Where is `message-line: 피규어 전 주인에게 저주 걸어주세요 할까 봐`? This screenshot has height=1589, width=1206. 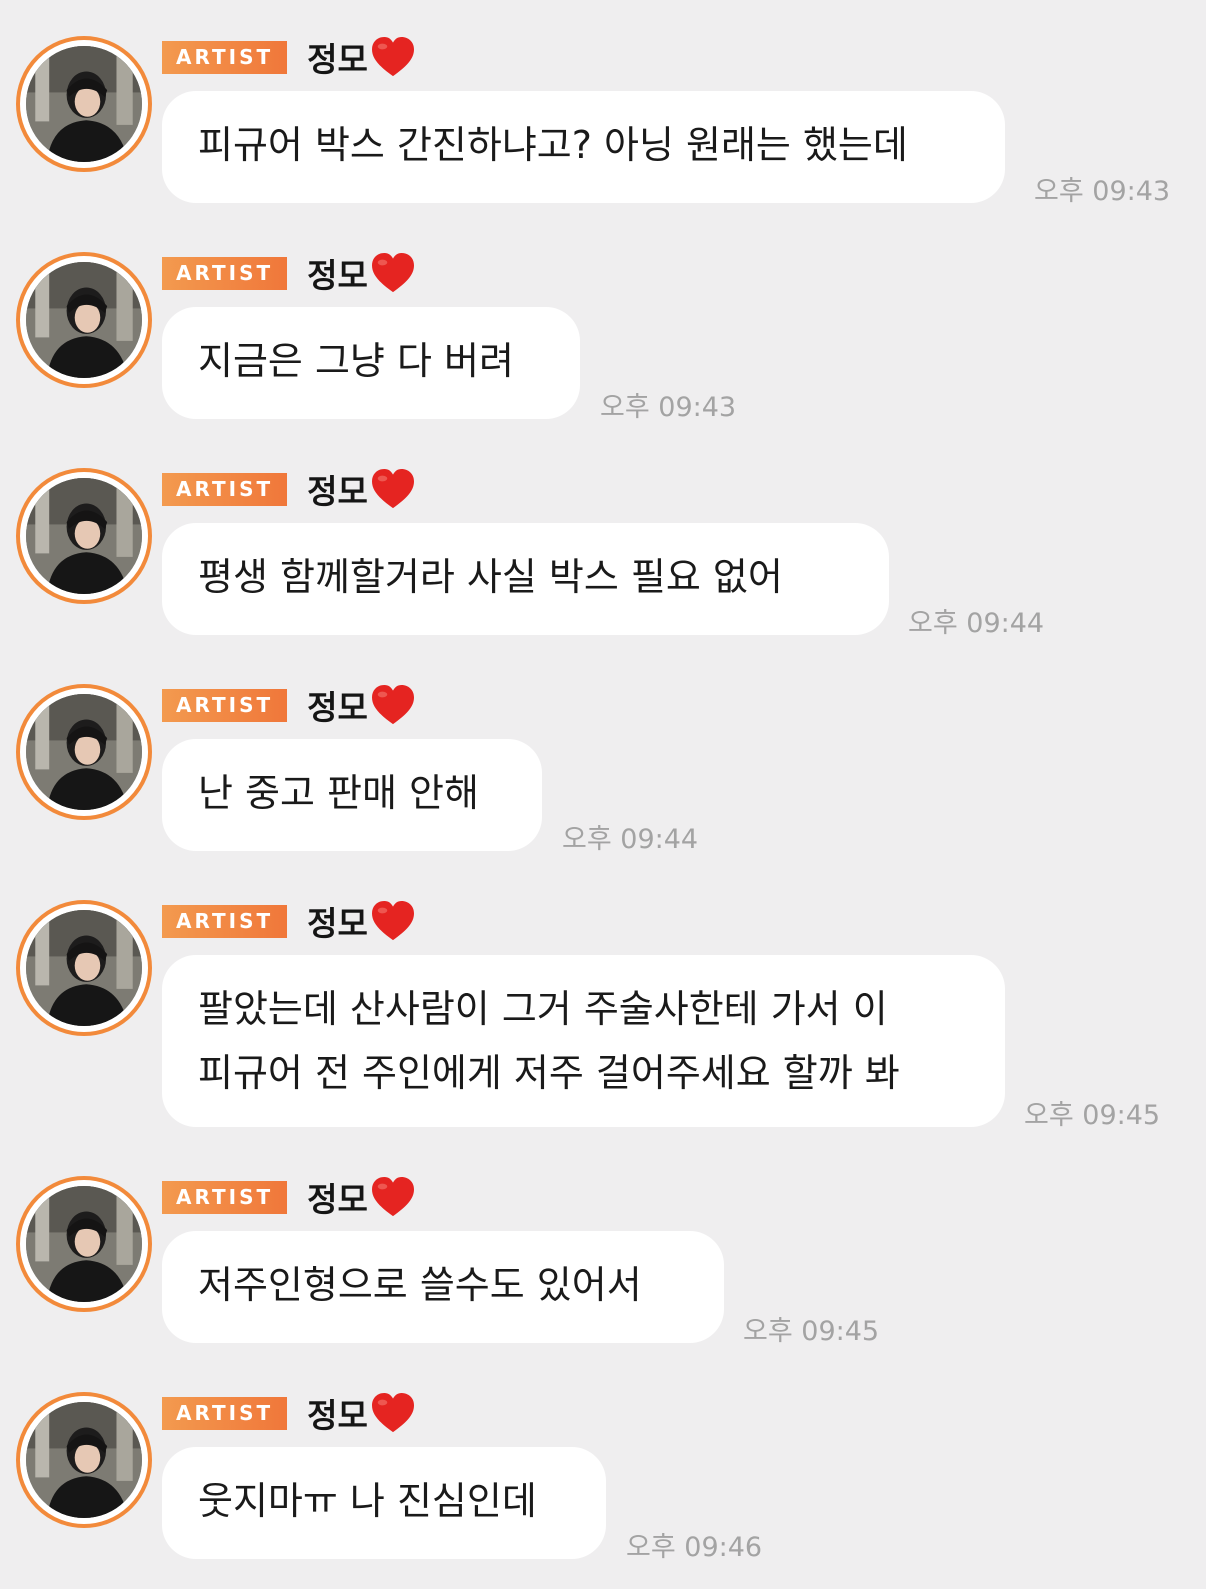
message-line: 피규어 전 주인에게 저주 걸어주세요 할까 봐 is located at coordinates (549, 1073).